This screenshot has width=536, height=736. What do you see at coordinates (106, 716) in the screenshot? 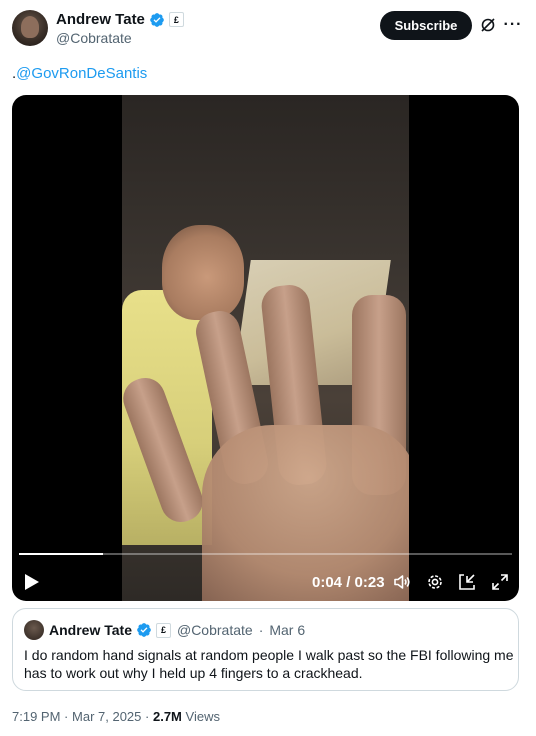
I see `post-date: Mar 7, 2025` at bounding box center [106, 716].